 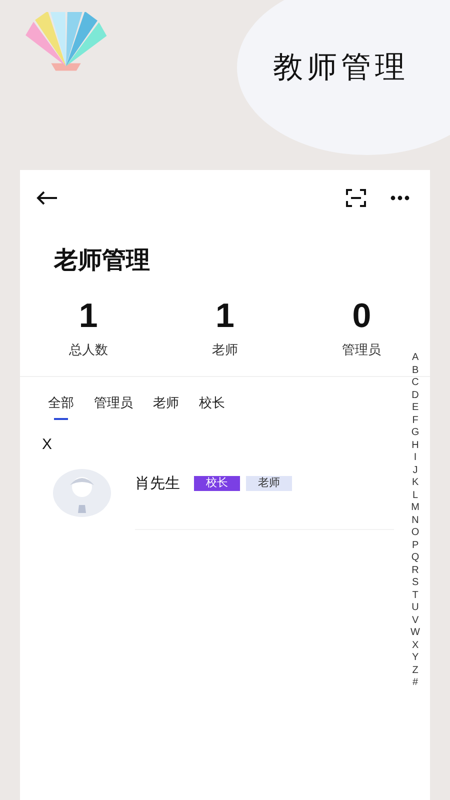 I want to click on scan-icon, so click(x=356, y=198).